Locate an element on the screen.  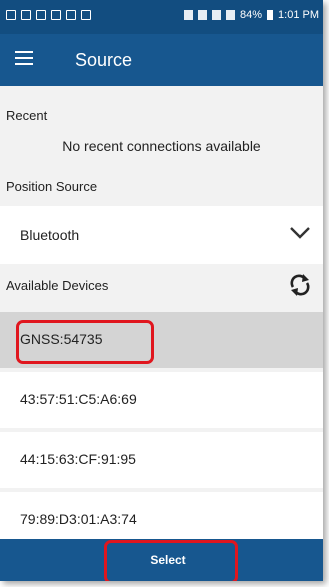
app-bar: Source is located at coordinates (161, 60).